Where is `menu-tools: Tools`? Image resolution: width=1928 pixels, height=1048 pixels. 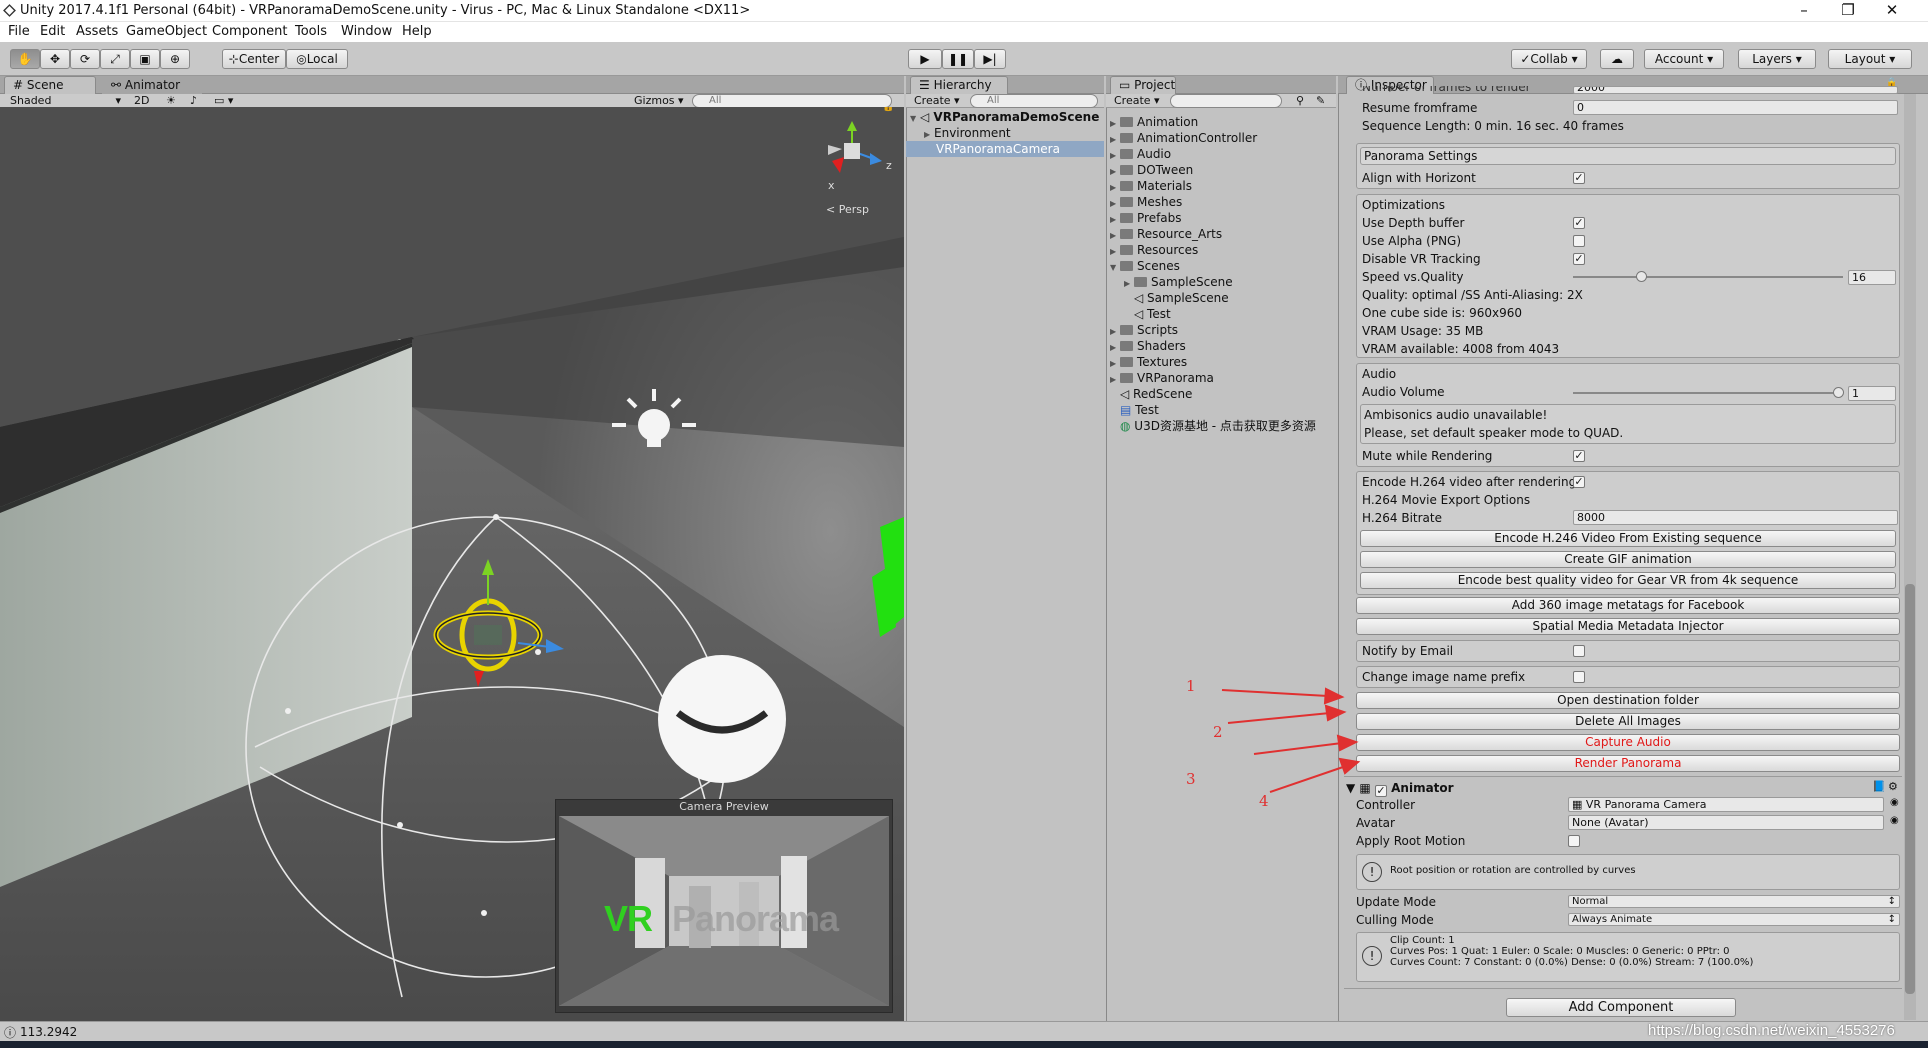 menu-tools: Tools is located at coordinates (311, 31).